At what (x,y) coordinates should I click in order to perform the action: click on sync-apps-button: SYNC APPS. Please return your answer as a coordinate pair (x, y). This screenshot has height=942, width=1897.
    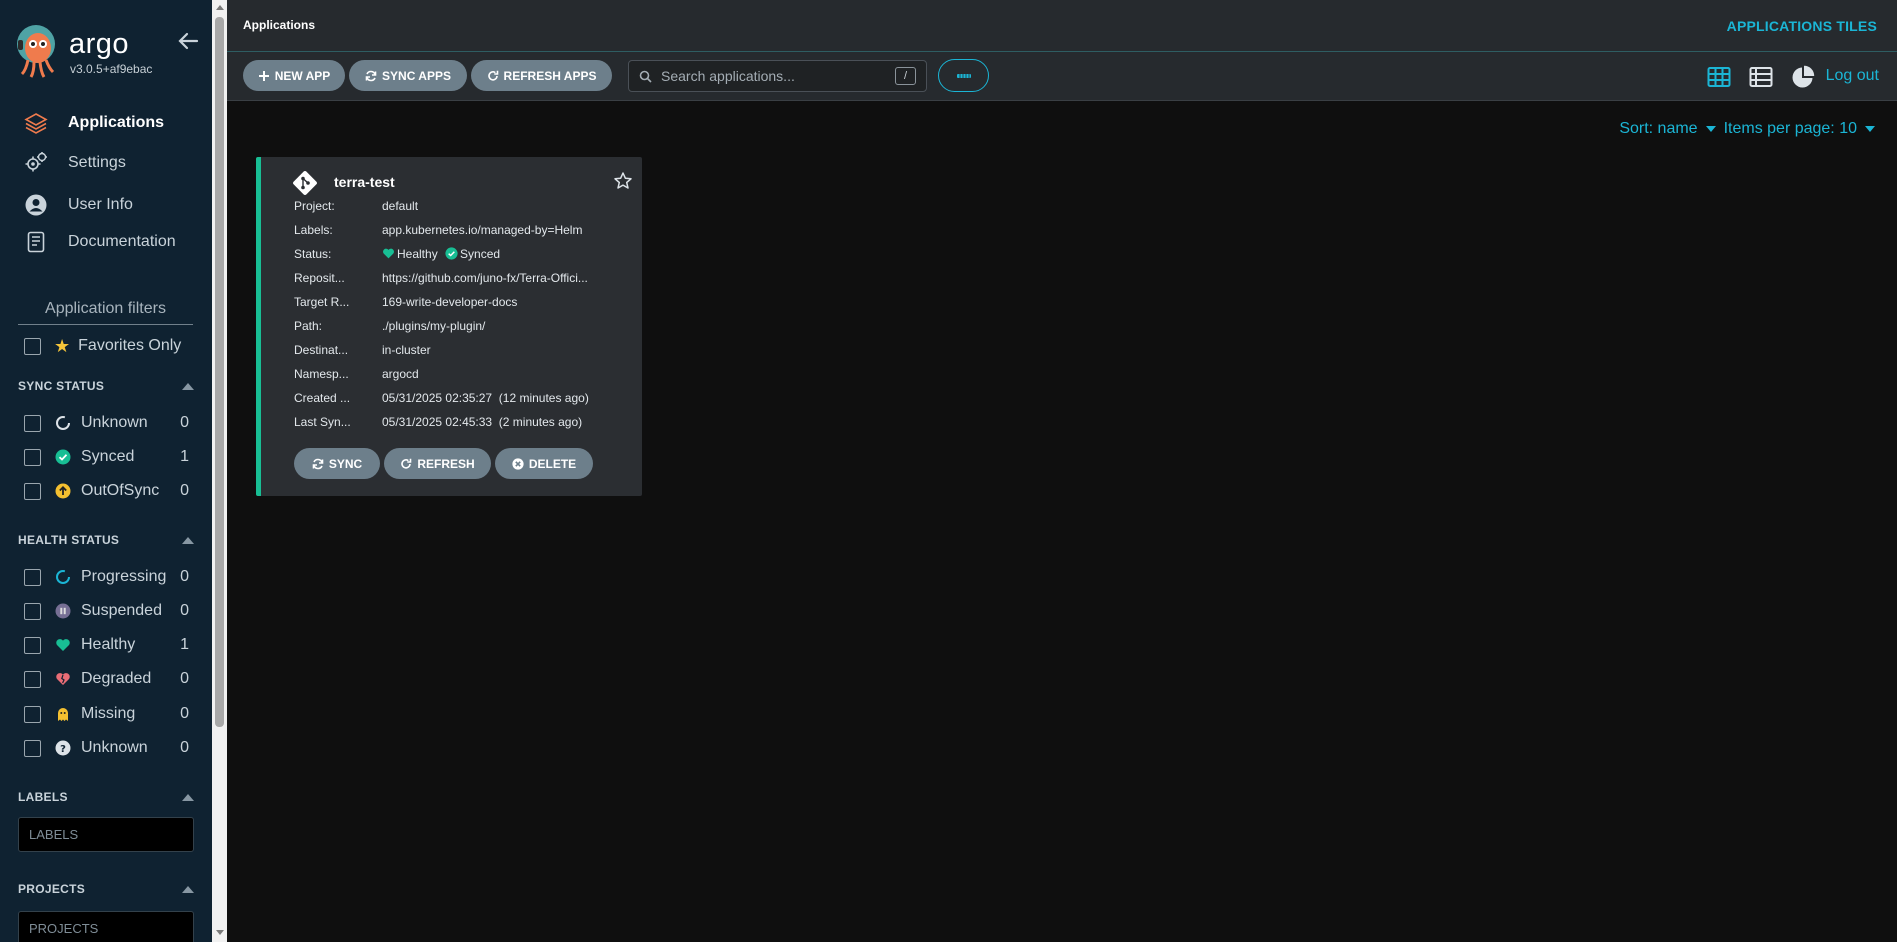
    Looking at the image, I should click on (408, 75).